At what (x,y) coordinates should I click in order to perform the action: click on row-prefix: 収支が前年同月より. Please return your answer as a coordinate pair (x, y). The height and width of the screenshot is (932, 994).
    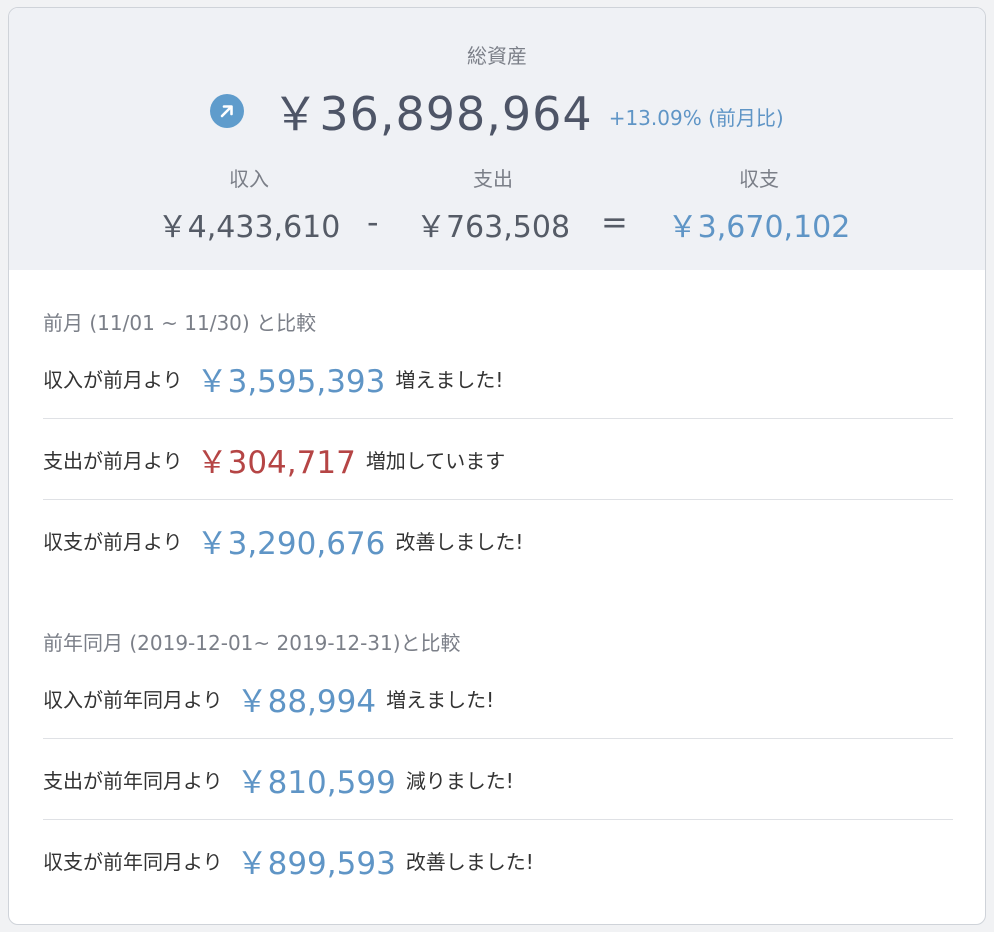
    Looking at the image, I should click on (133, 861).